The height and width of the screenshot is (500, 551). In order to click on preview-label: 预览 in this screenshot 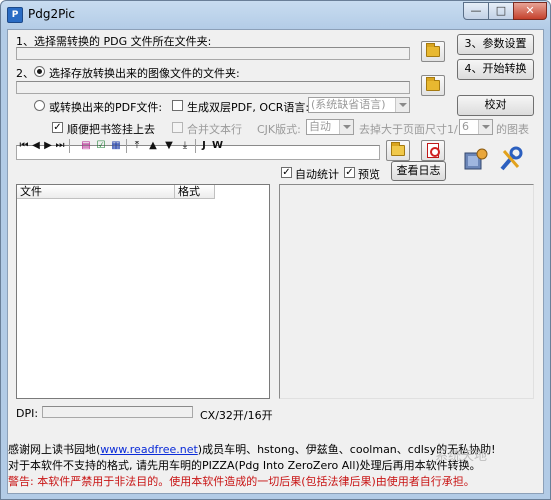, I will do `click(369, 174)`.